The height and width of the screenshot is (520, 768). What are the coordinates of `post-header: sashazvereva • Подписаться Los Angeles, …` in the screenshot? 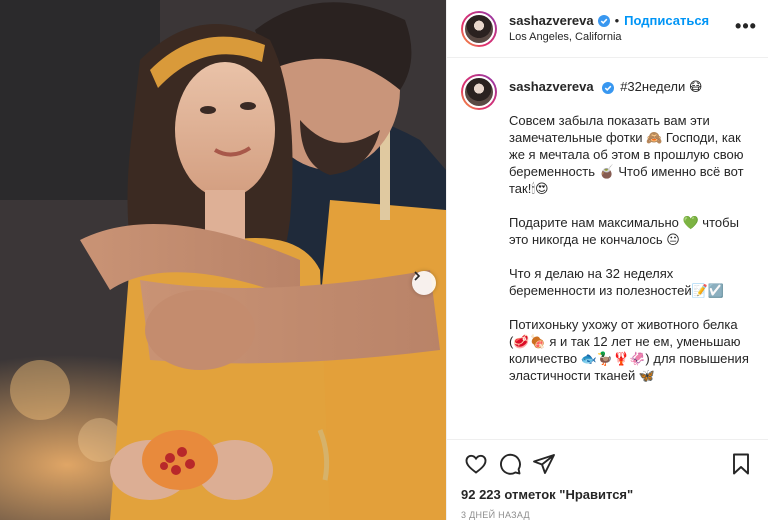 It's located at (607, 29).